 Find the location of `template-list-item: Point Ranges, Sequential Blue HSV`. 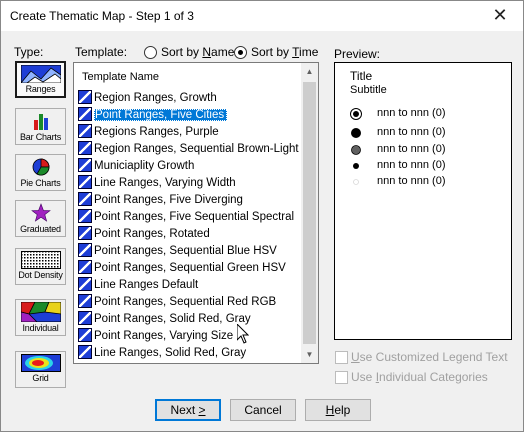

template-list-item: Point Ranges, Sequential Blue HSV is located at coordinates (191, 251).